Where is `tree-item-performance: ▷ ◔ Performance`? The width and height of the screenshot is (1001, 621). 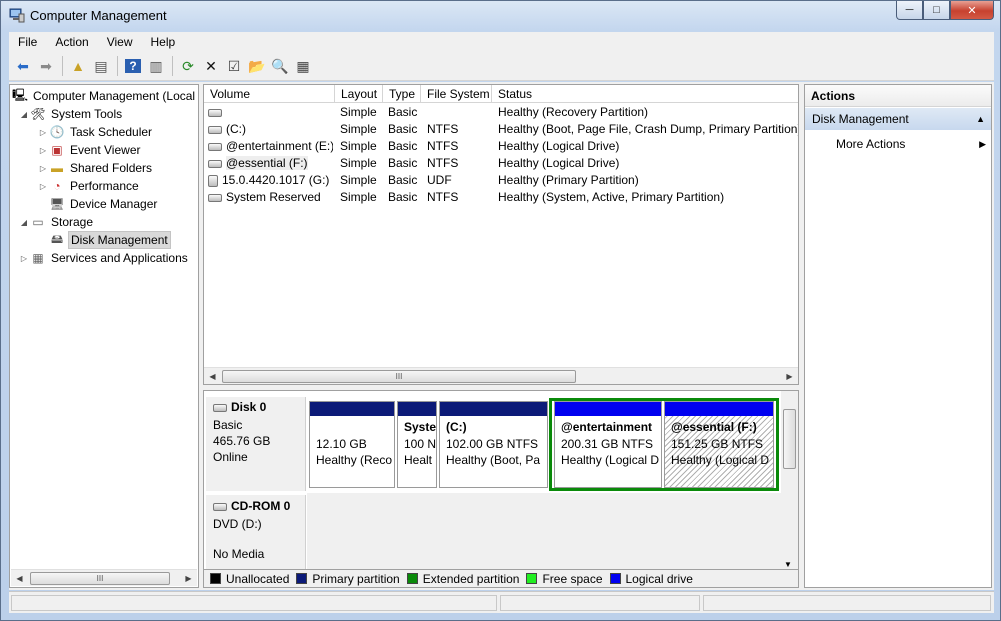
tree-item-performance: ▷ ◔ Performance is located at coordinates (89, 186).